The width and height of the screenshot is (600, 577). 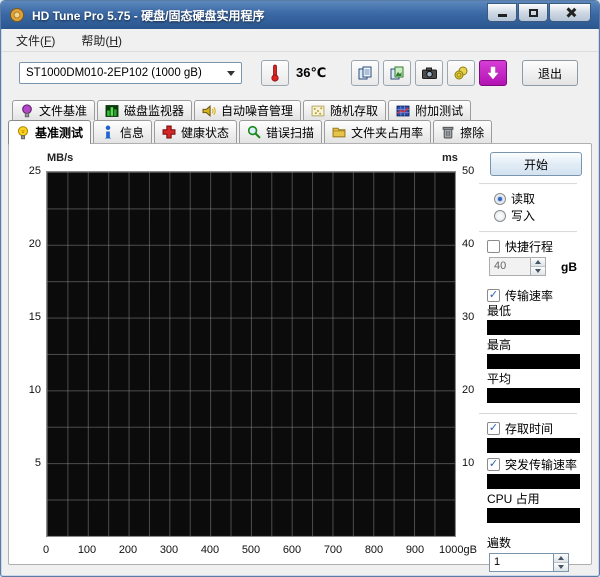 I want to click on close-icon, so click(x=570, y=12).